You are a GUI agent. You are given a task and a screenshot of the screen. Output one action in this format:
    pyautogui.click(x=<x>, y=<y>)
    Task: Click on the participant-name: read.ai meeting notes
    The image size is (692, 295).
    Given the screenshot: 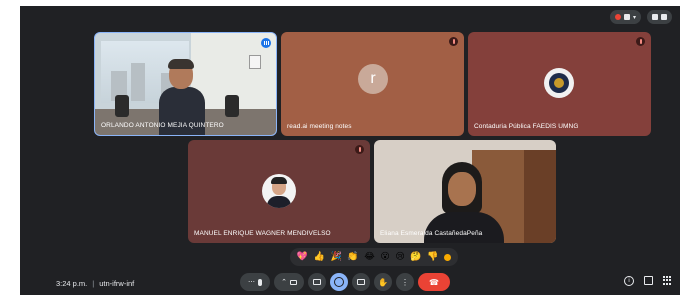 What is the action you would take?
    pyautogui.click(x=319, y=126)
    